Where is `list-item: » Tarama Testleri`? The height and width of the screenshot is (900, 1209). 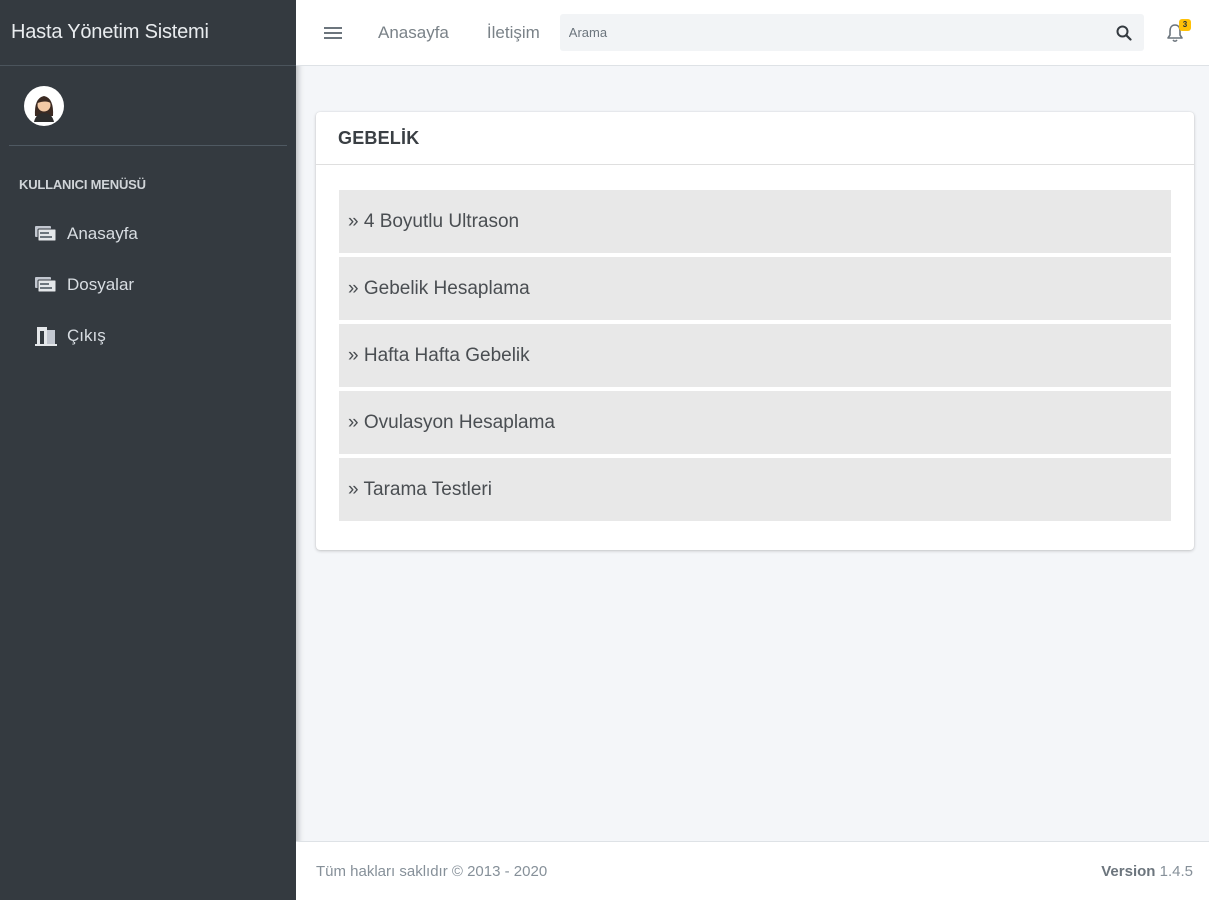
list-item: » Tarama Testleri is located at coordinates (755, 489).